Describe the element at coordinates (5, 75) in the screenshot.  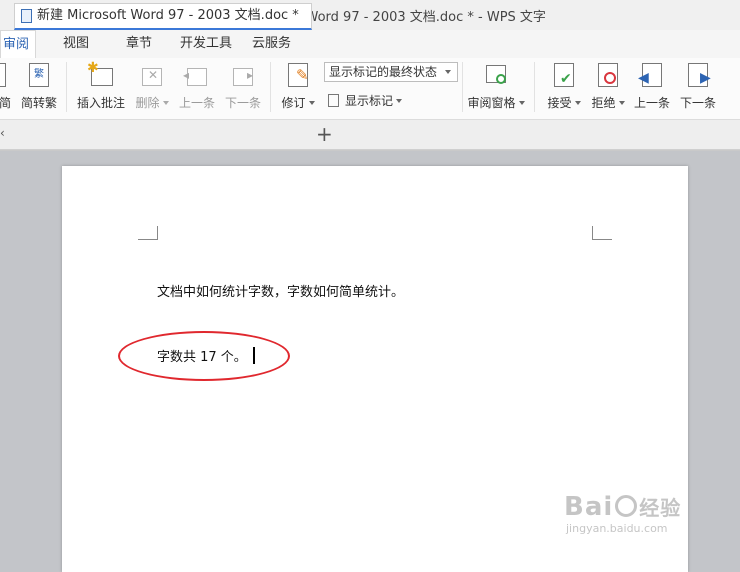
I see `simplified-icon` at that location.